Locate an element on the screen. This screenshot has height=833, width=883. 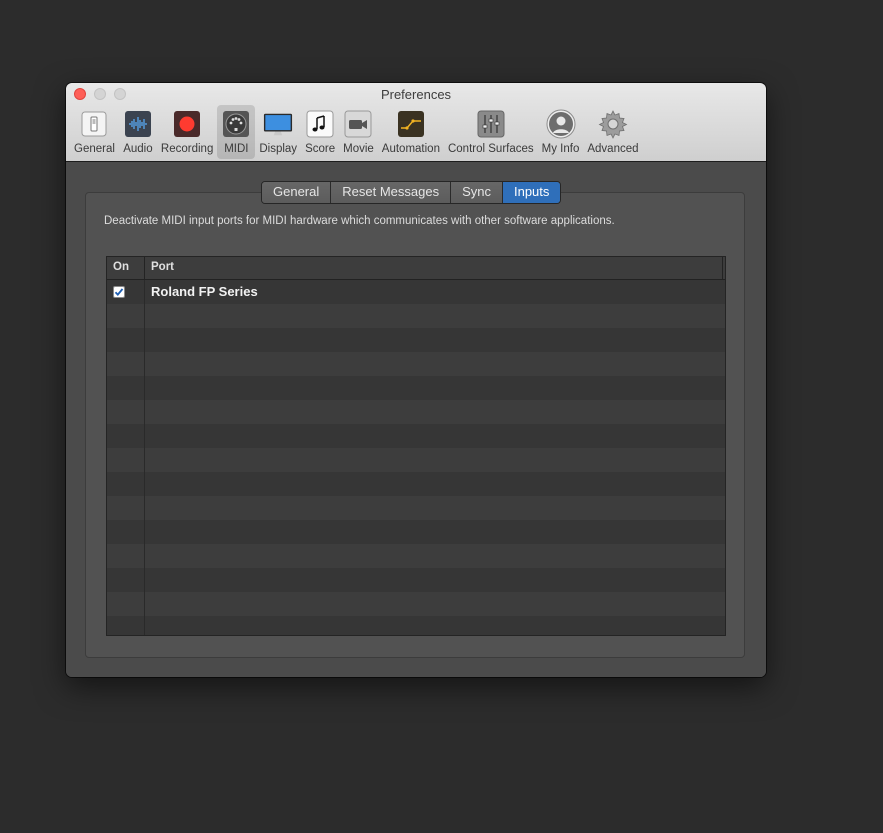
toolbar-label: Display is located at coordinates (278, 149).